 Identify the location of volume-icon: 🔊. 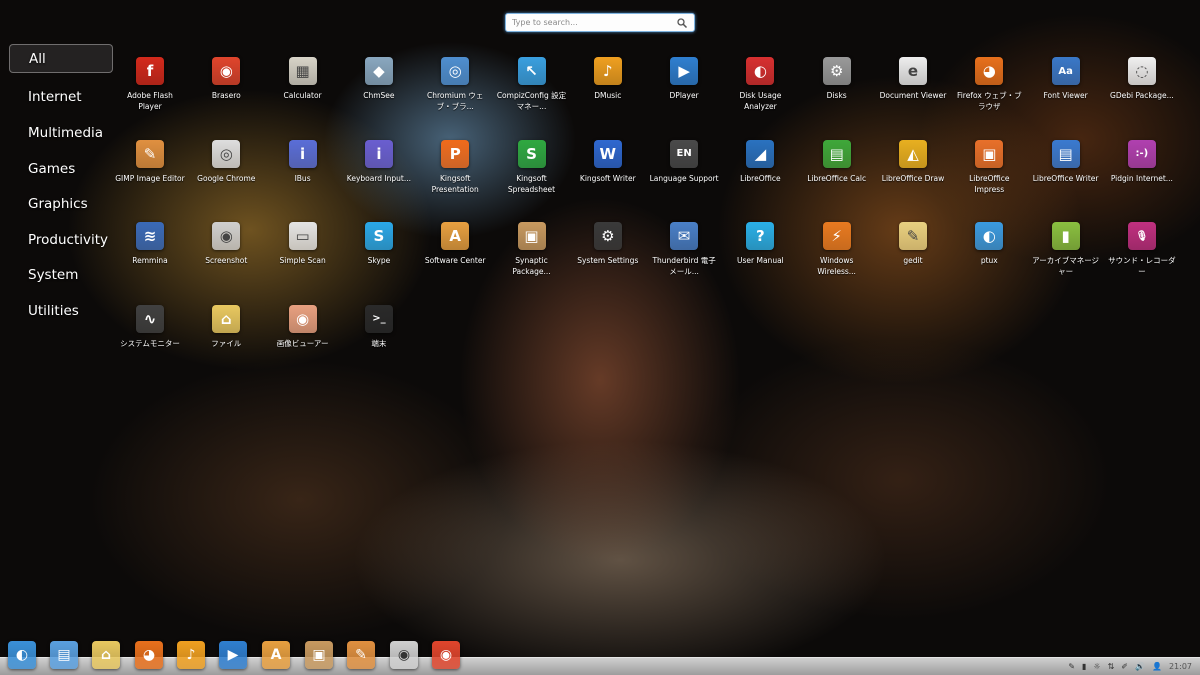
(1140, 666).